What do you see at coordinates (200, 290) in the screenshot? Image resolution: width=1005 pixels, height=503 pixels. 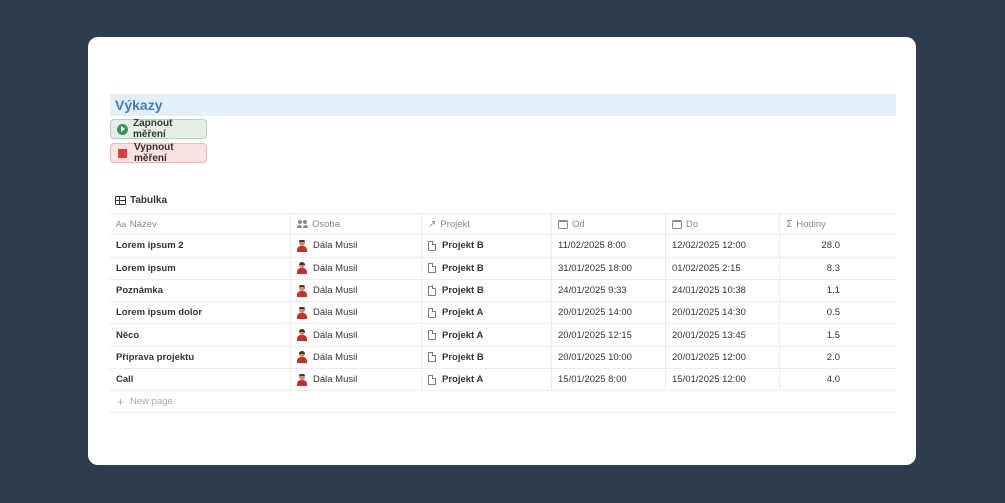 I see `cell-name: Poznámka` at bounding box center [200, 290].